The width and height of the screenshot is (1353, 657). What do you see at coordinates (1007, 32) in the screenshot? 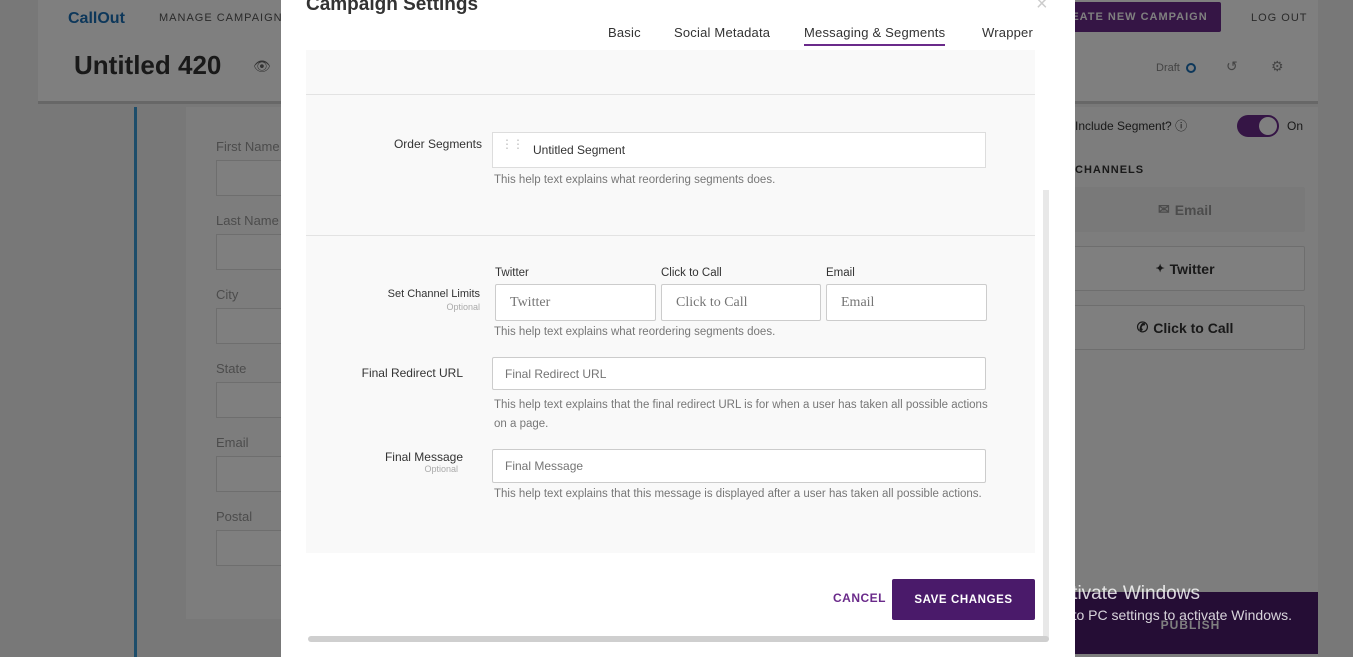
I see `tab-wrapper: Wrapper` at bounding box center [1007, 32].